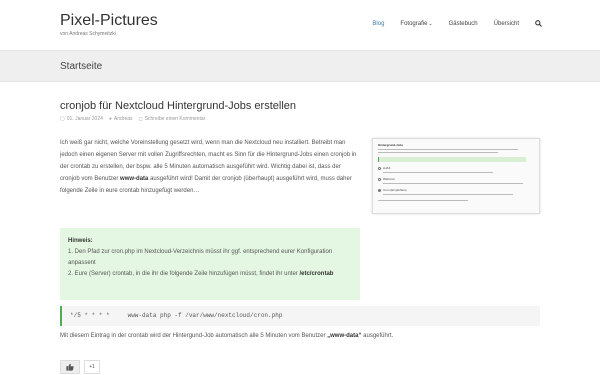 The height and width of the screenshot is (375, 600). I want to click on post-author: ● Andreas, so click(121, 119).